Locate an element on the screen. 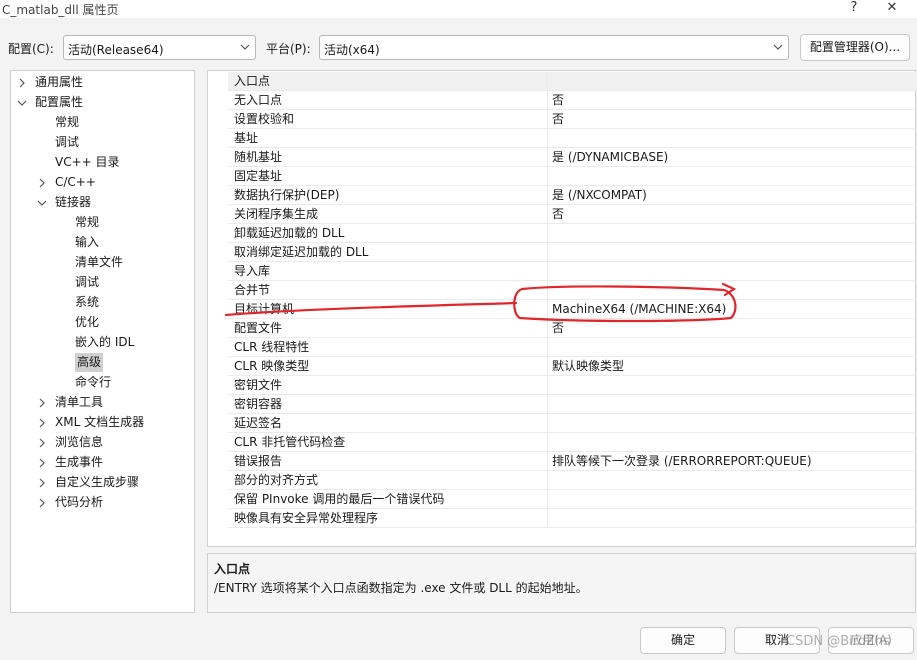 This screenshot has height=660, width=917. configuration-select: 活动(Release64) is located at coordinates (159, 47).